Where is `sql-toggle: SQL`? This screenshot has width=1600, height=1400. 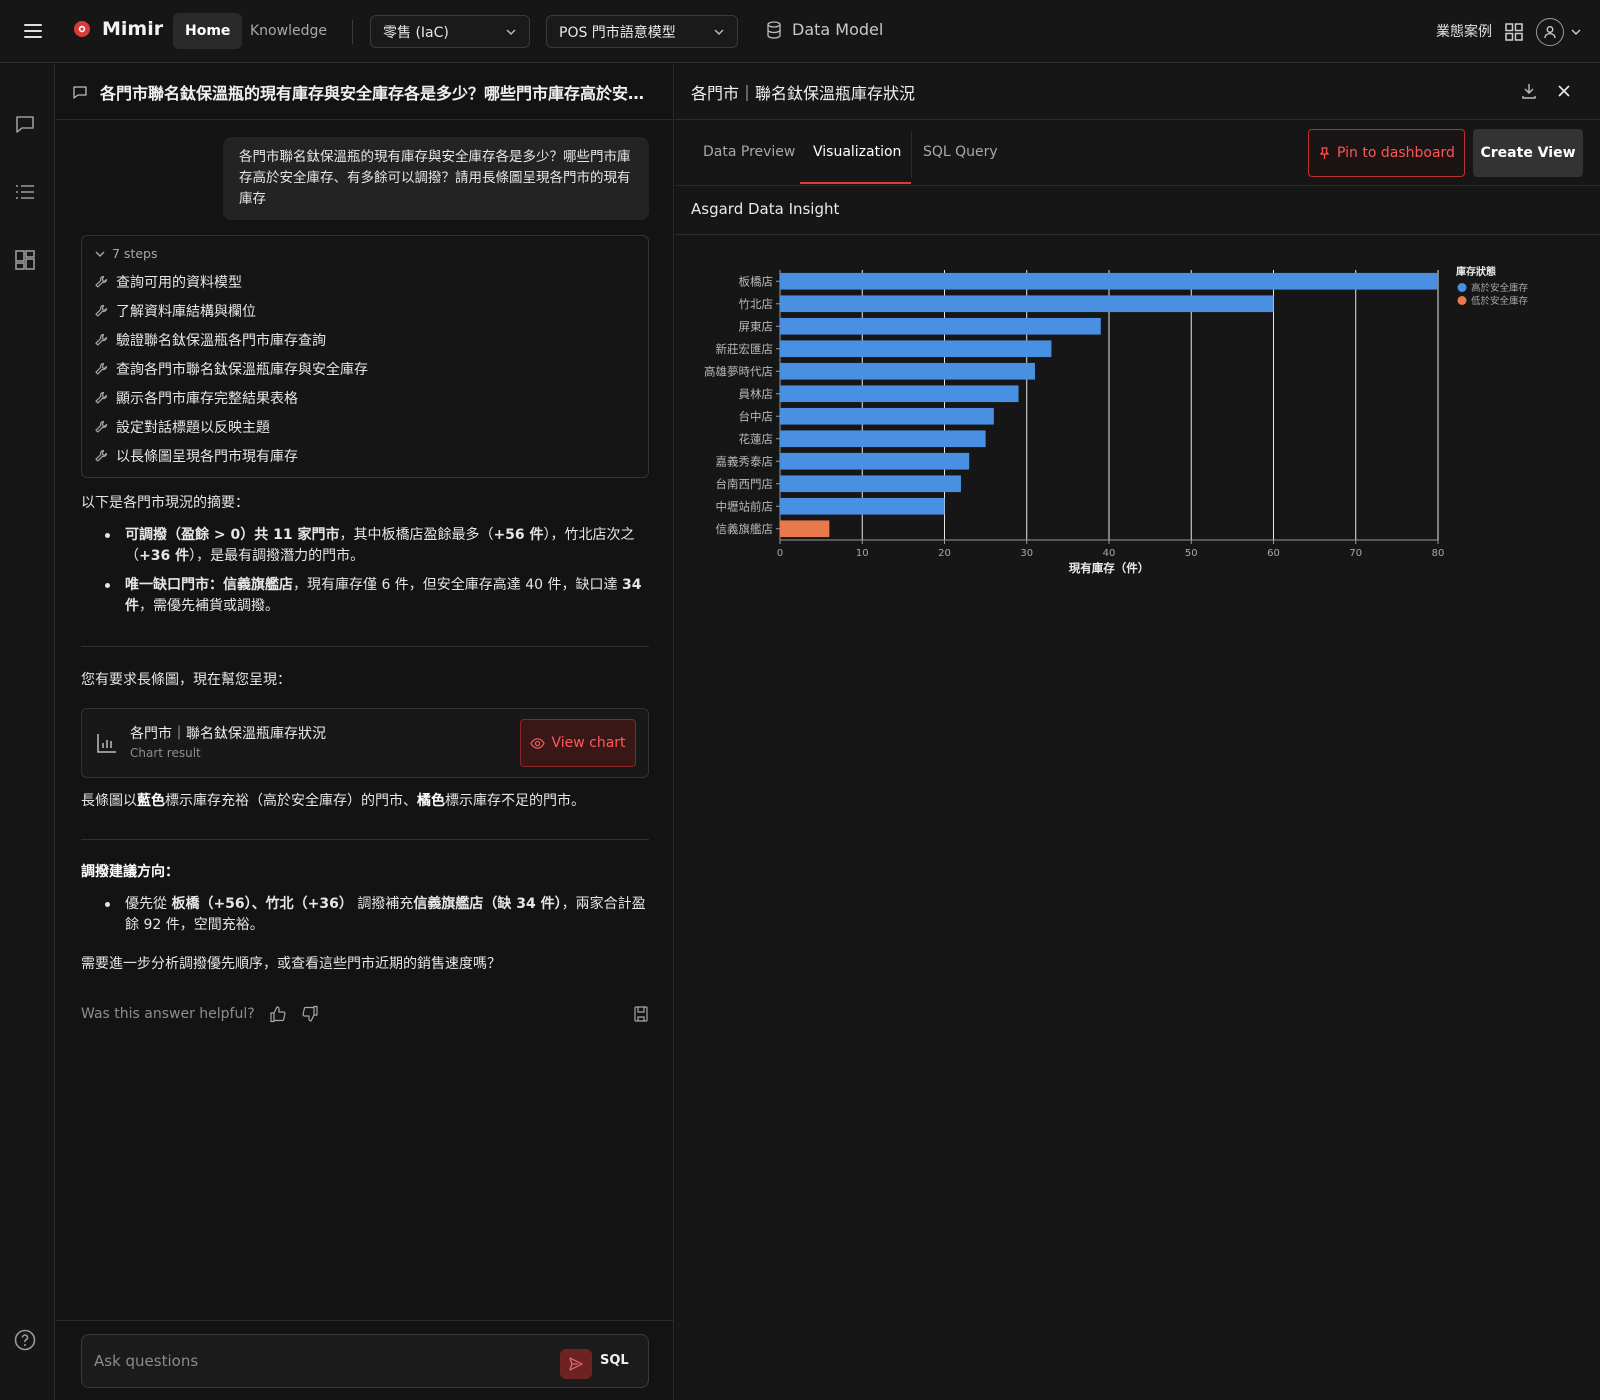 sql-toggle: SQL is located at coordinates (614, 1360).